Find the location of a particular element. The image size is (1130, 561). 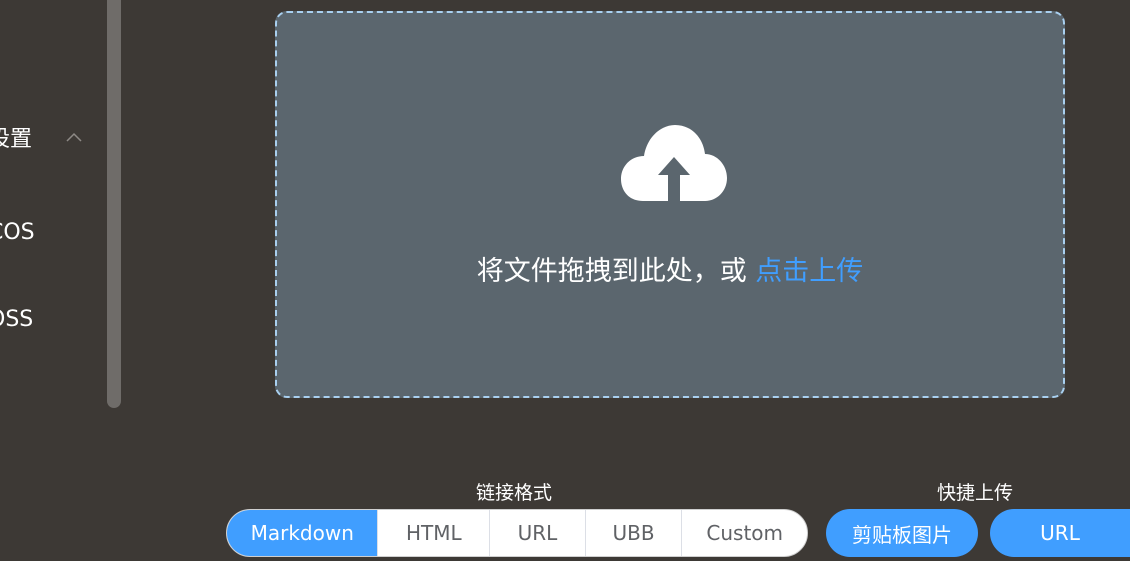

dropzone-hint: 将文件拖拽到此处，或 is located at coordinates (611, 271).